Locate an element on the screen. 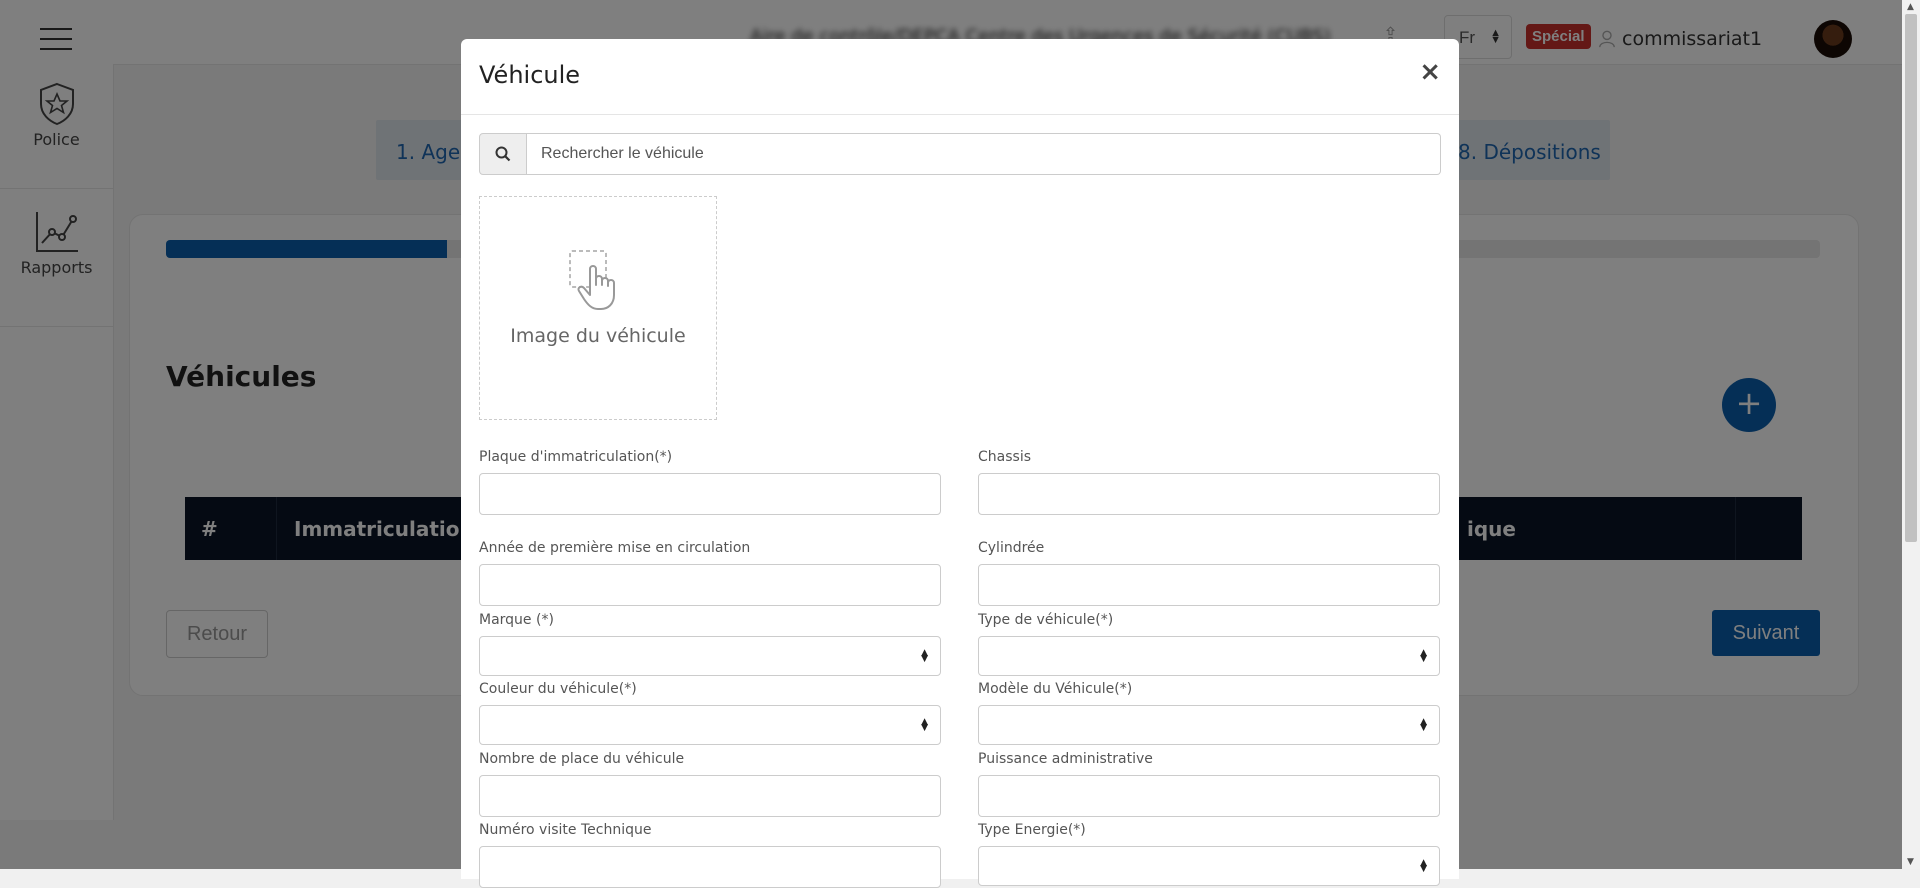 This screenshot has height=888, width=1920. energy-label: Type Energie(*) is located at coordinates (1032, 830).